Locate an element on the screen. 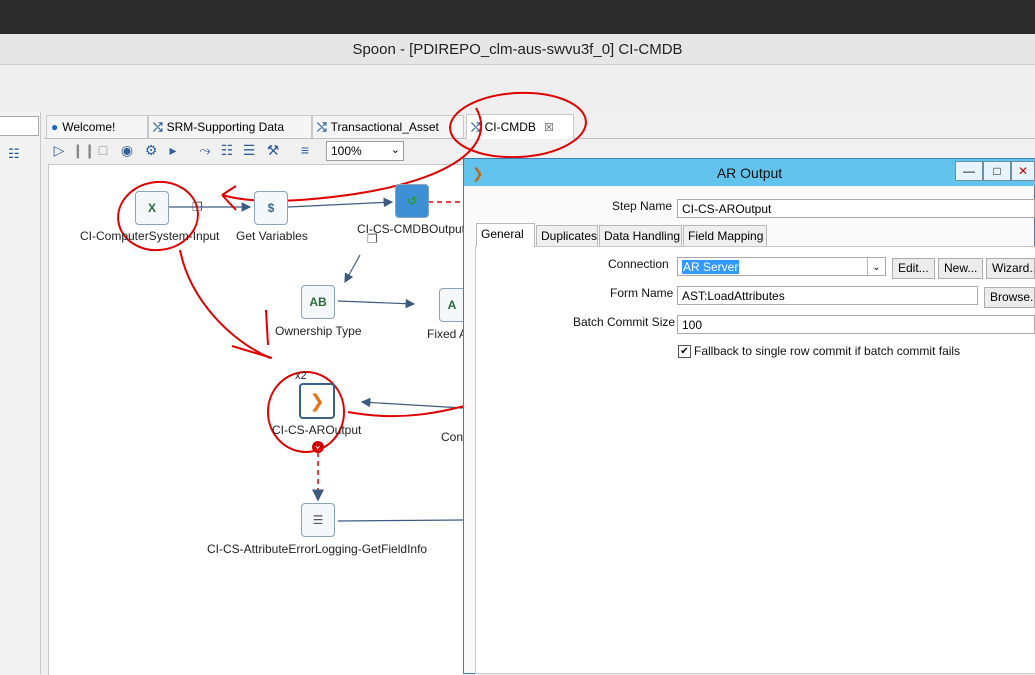  fallback-checkbox: ✔ is located at coordinates (684, 351).